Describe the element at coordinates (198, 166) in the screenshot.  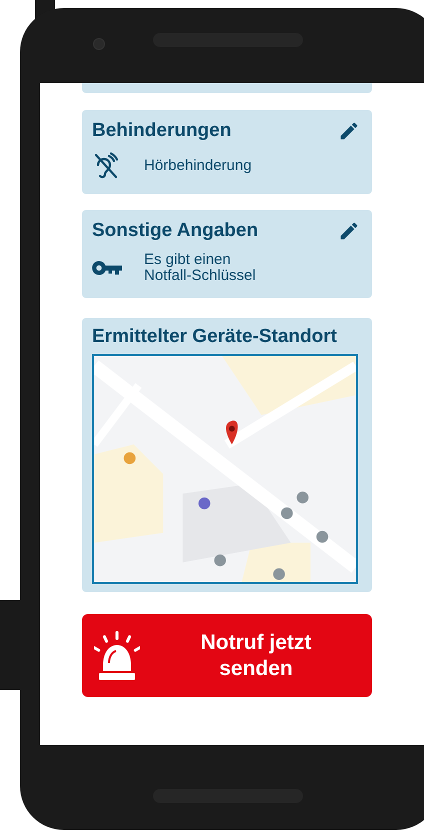
I see `card-text: Hörbehinderung` at that location.